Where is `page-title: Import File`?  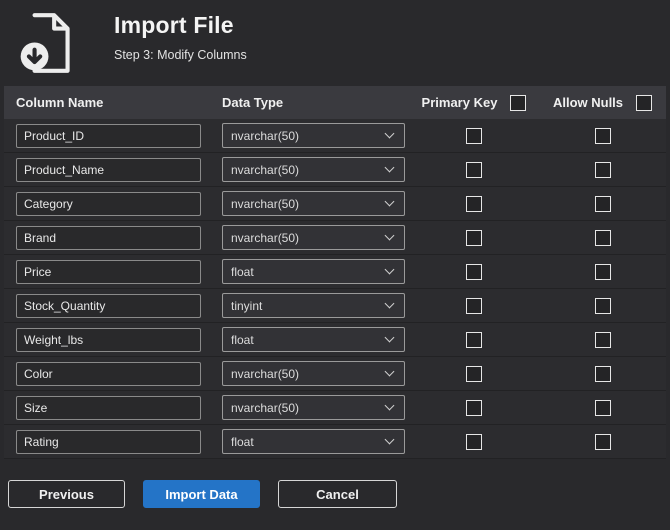
page-title: Import File is located at coordinates (174, 25).